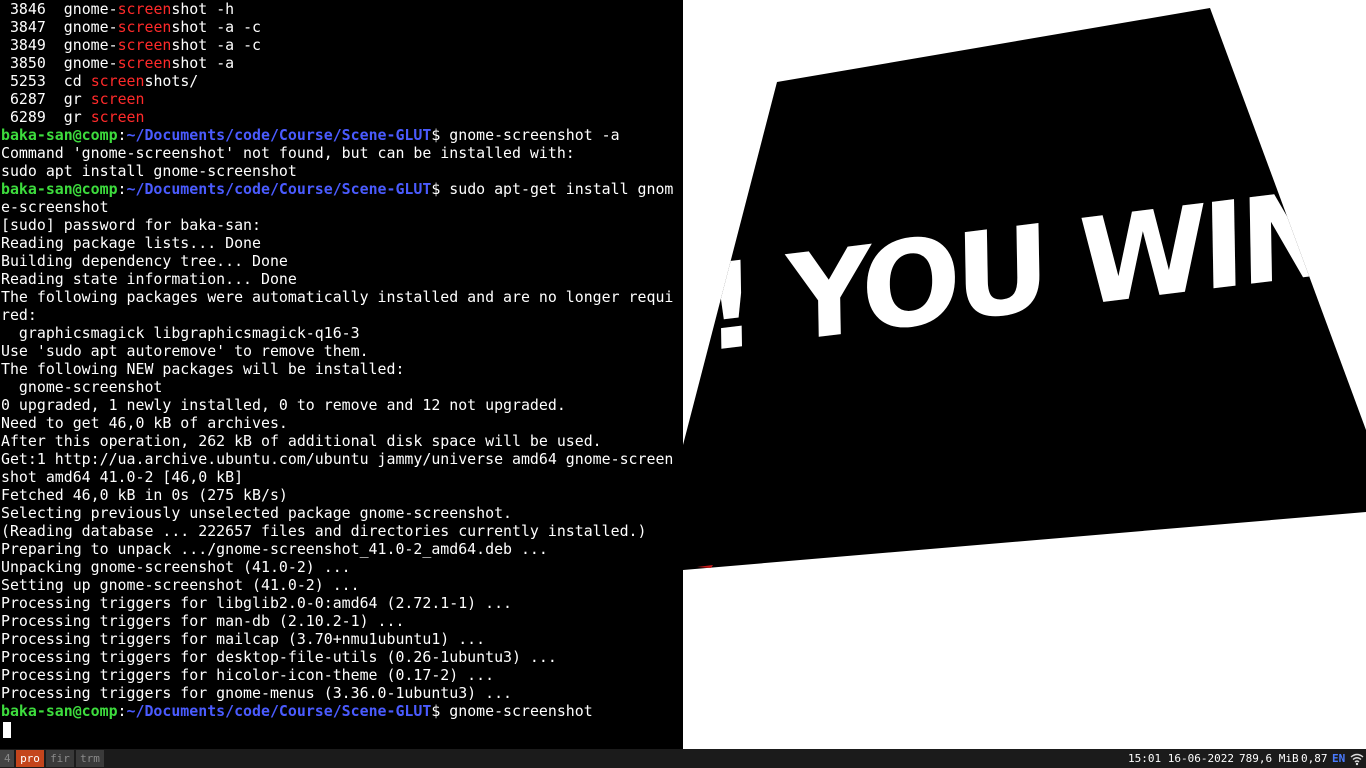 This screenshot has width=1366, height=768. What do you see at coordinates (131, 243) in the screenshot?
I see `output-line: Reading package lists... Done` at bounding box center [131, 243].